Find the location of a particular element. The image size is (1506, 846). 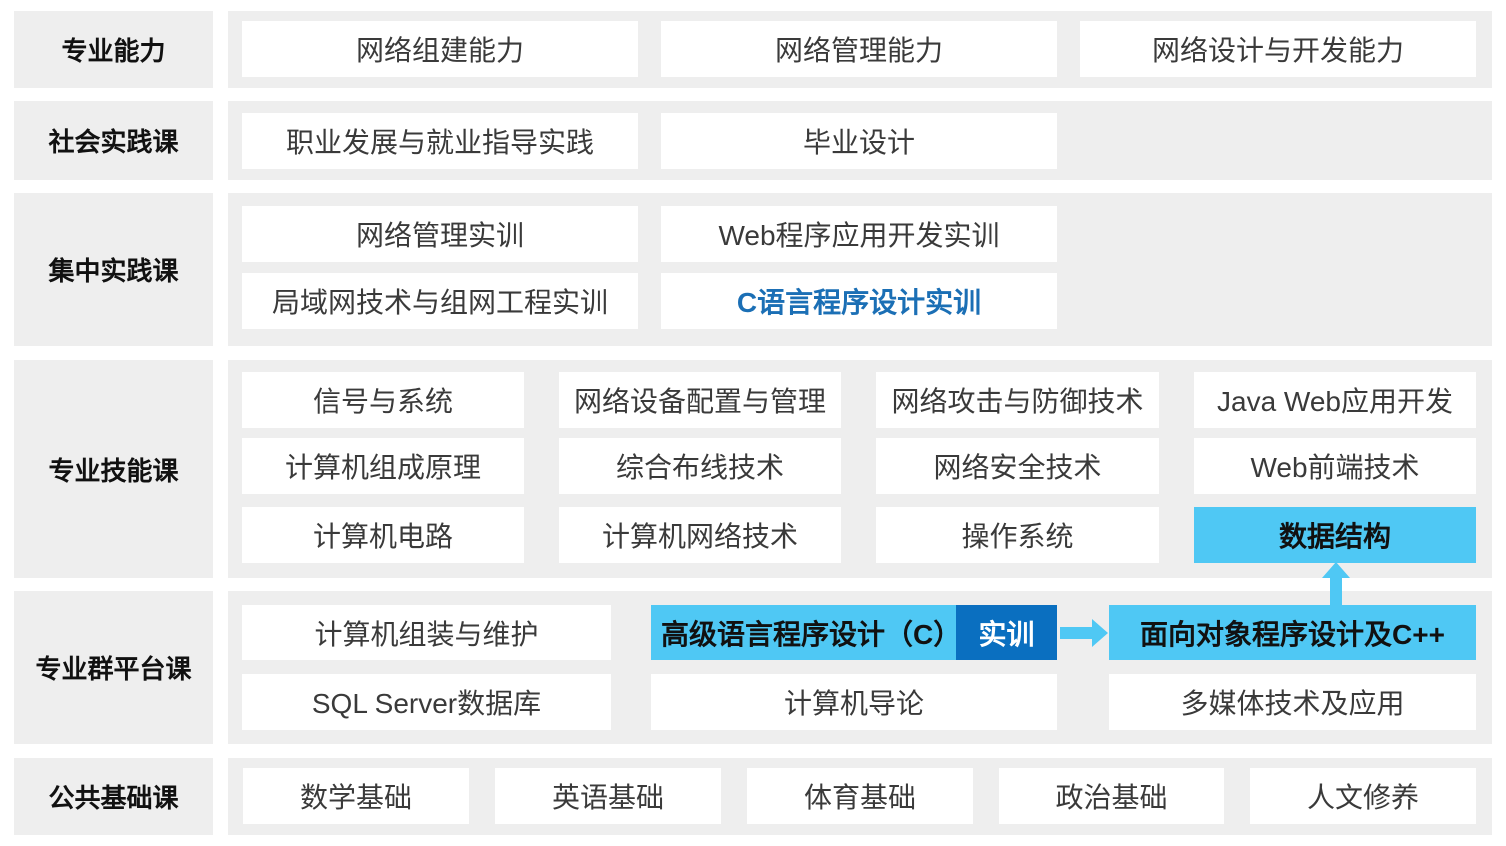

course-network-device-config: 网络设备配置与管理 is located at coordinates (700, 400).